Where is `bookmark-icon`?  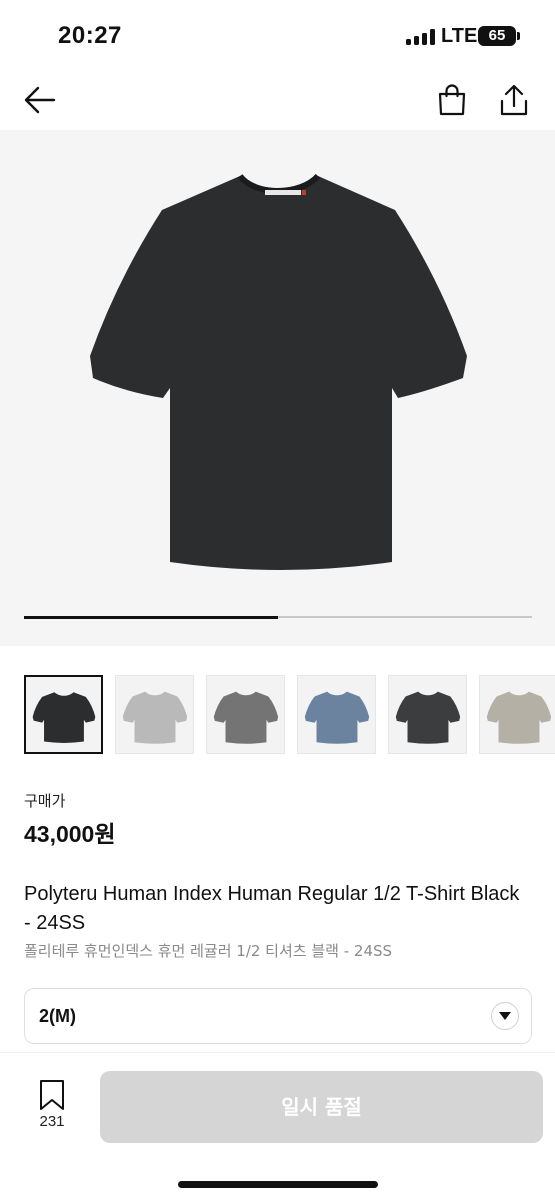 bookmark-icon is located at coordinates (52, 1095).